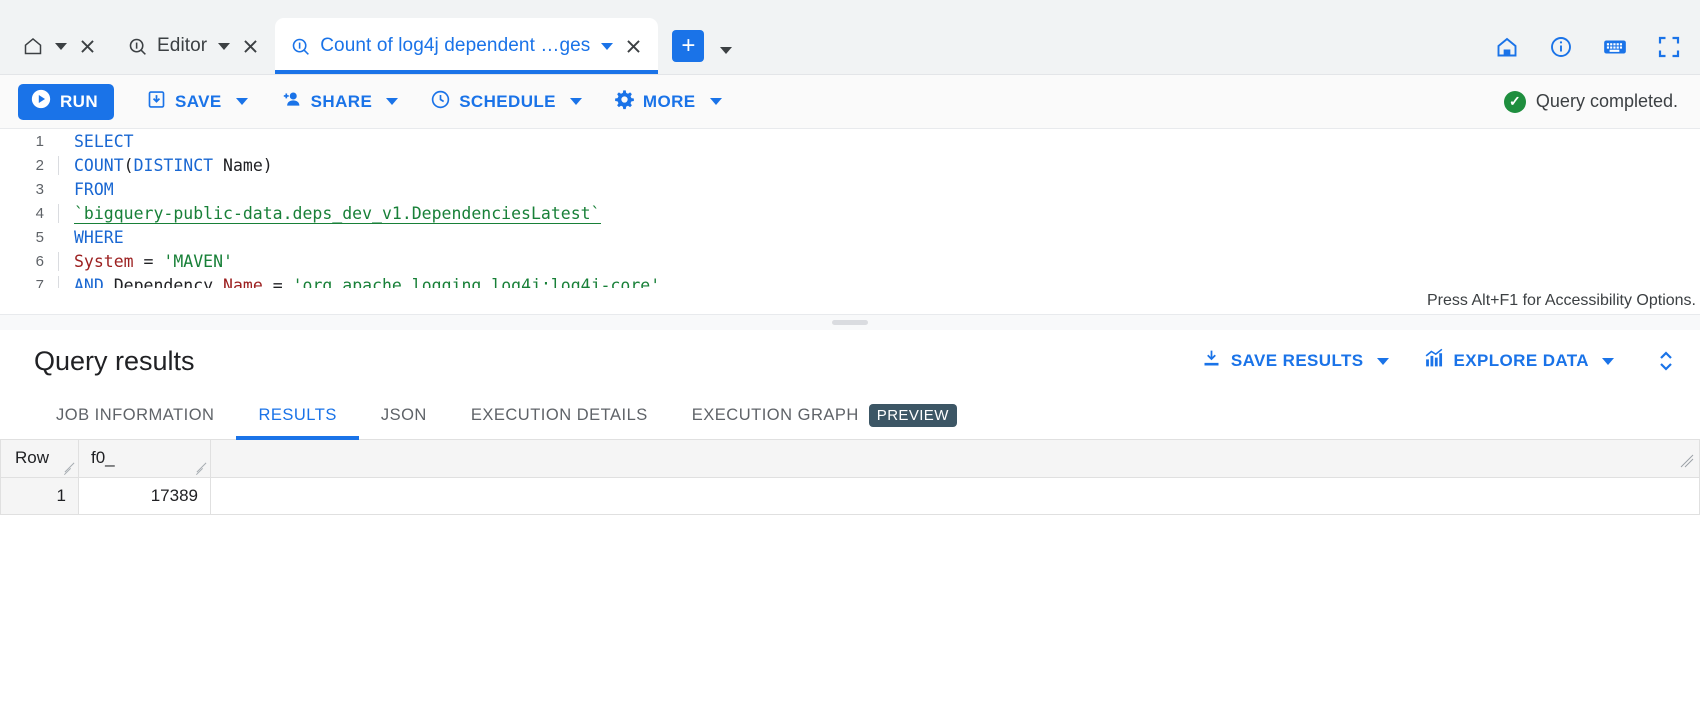 The width and height of the screenshot is (1700, 720). Describe the element at coordinates (198, 261) in the screenshot. I see `sql-token: 'MAVEN'` at that location.